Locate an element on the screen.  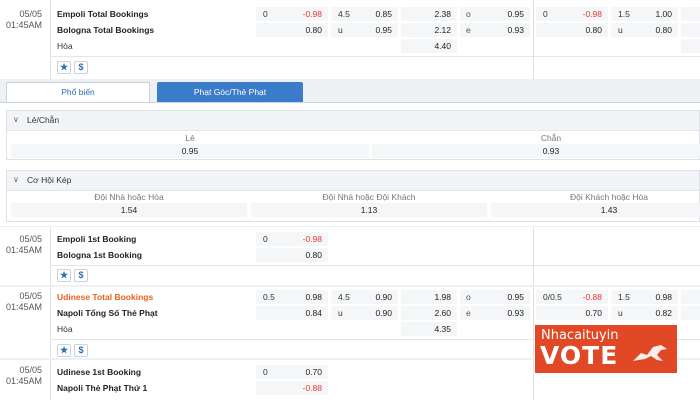
1x2-home-odds: 2.38 is located at coordinates (429, 14).